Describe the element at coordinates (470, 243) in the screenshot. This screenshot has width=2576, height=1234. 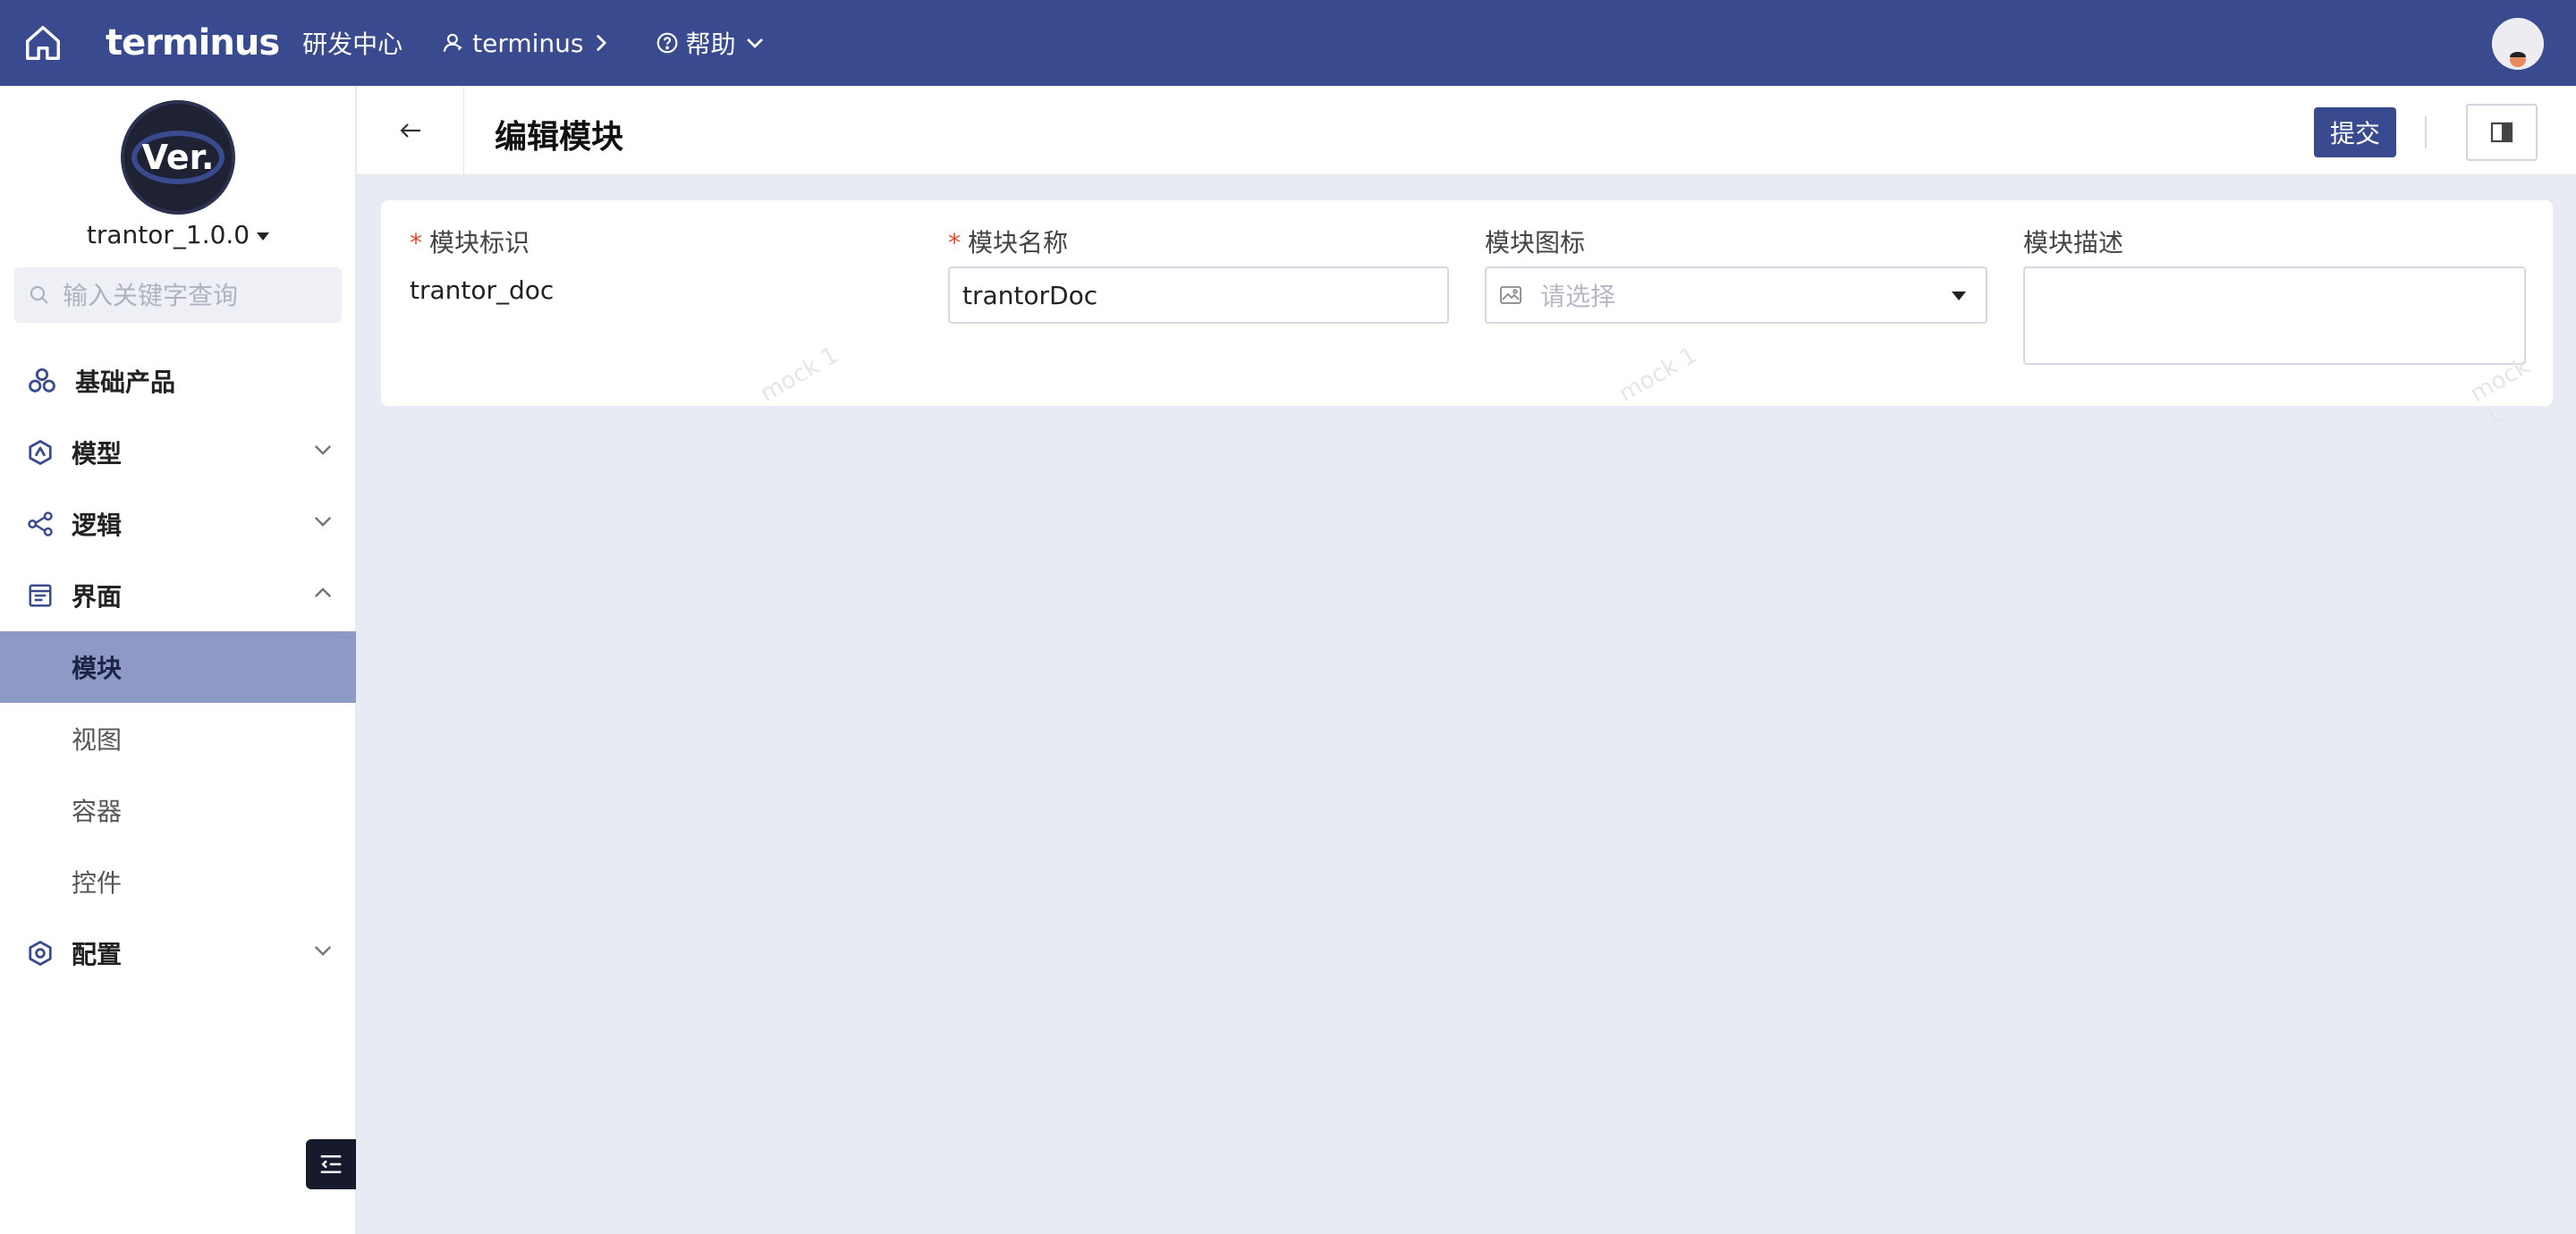
I see `module-key-label: * 模块标识` at that location.